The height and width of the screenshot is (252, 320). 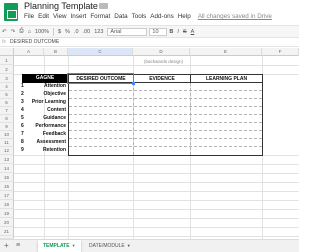 What do you see at coordinates (59, 32) in the screenshot?
I see `currency-format-button: $` at bounding box center [59, 32].